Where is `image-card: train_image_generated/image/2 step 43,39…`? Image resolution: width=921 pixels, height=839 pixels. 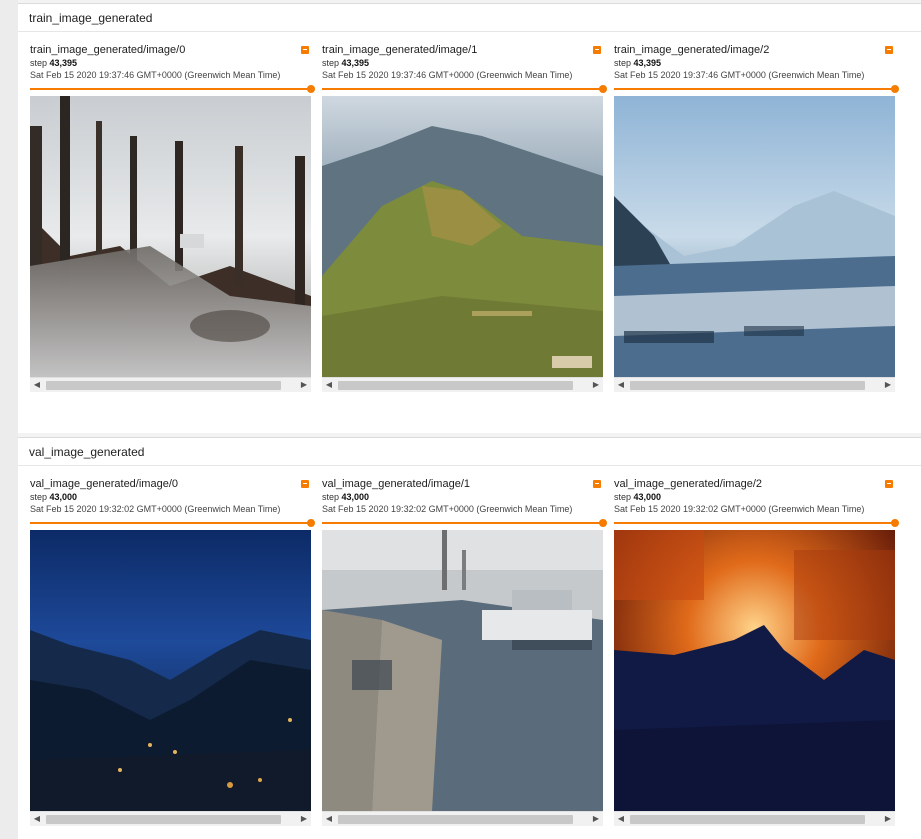
image-card: train_image_generated/image/2 step 43,39… is located at coordinates (756, 219).